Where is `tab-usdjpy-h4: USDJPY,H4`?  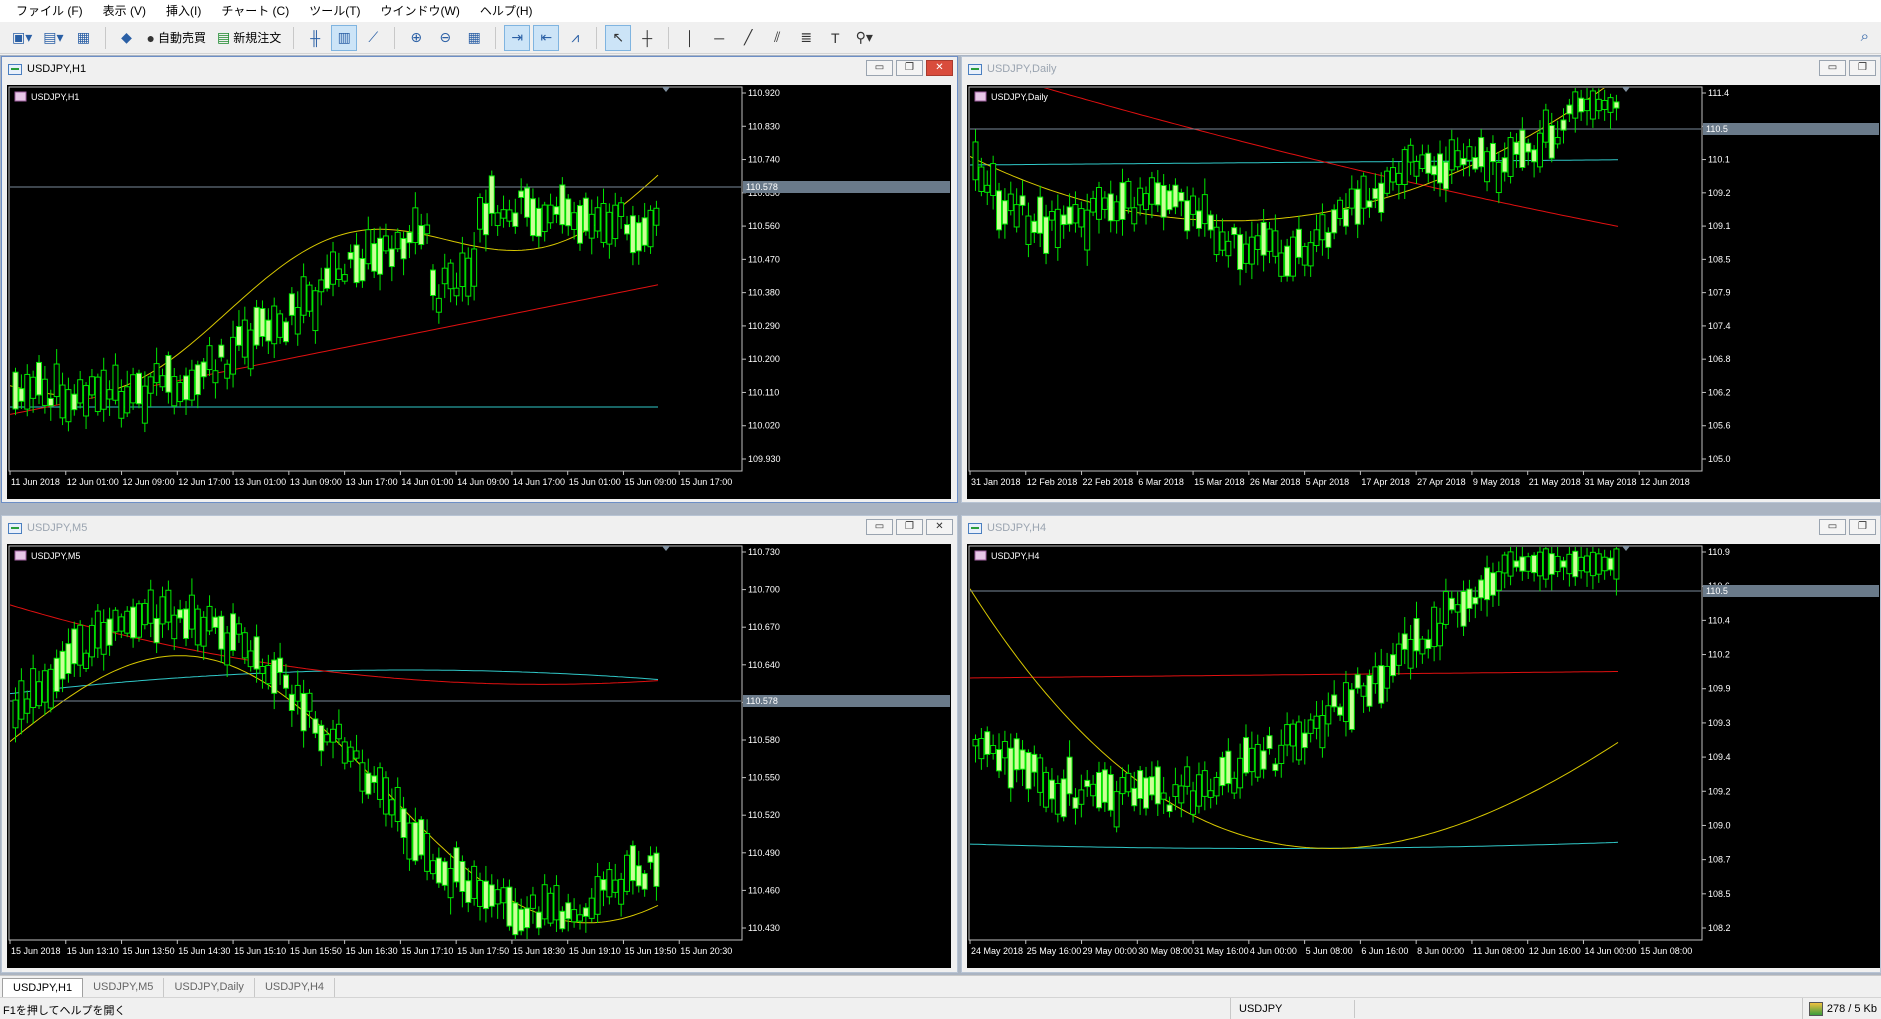
tab-usdjpy-h4: USDJPY,H4 is located at coordinates (295, 987).